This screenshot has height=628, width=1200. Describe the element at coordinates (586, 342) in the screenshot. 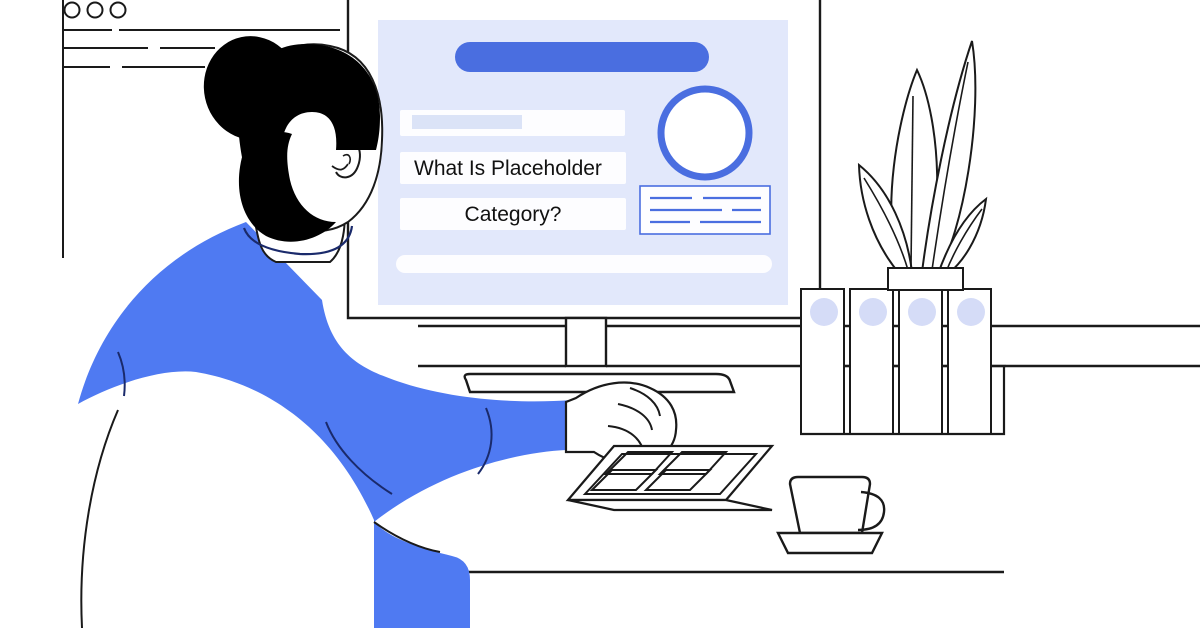

I see `monitor-stand` at that location.